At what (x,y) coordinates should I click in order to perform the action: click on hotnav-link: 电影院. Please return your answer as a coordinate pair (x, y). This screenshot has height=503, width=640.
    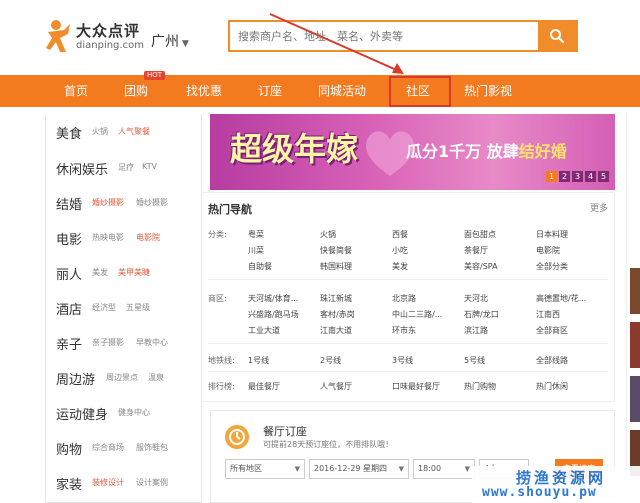
    Looking at the image, I should click on (548, 250).